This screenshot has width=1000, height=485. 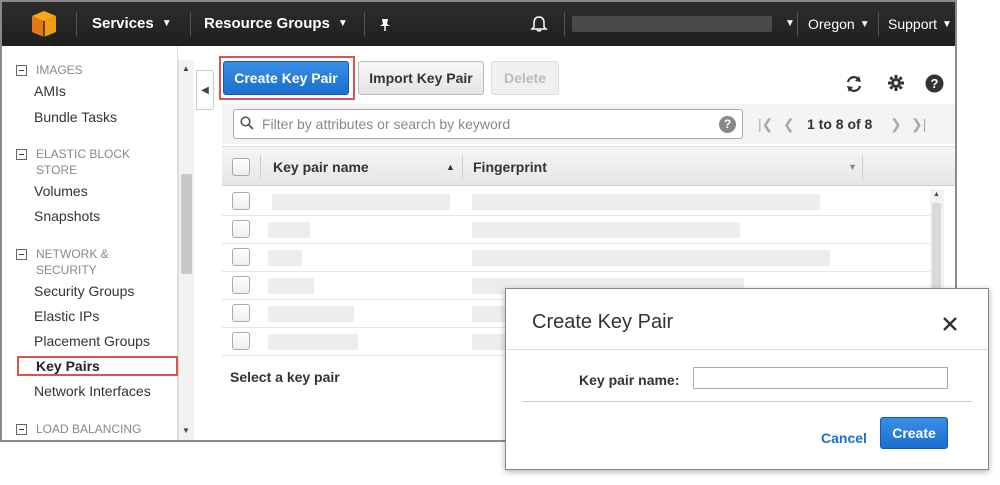 I want to click on dialog-title: Create Key Pair, so click(x=603, y=322).